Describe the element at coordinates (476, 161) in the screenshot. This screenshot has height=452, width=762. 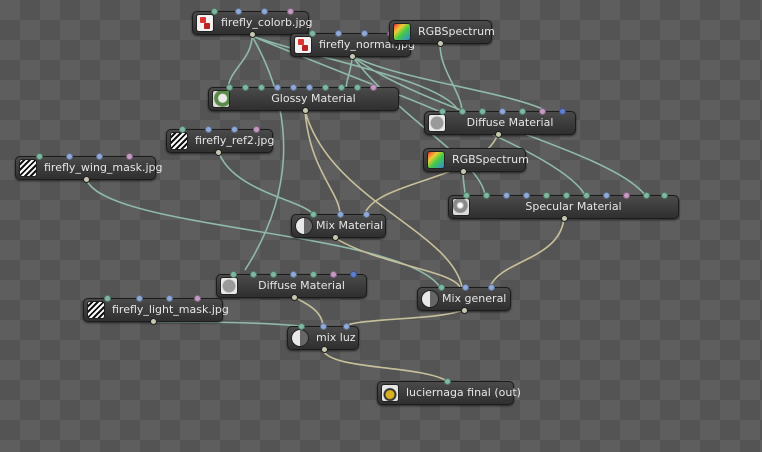
I see `node-rgb-spectrum-2: RGBSpectrum` at that location.